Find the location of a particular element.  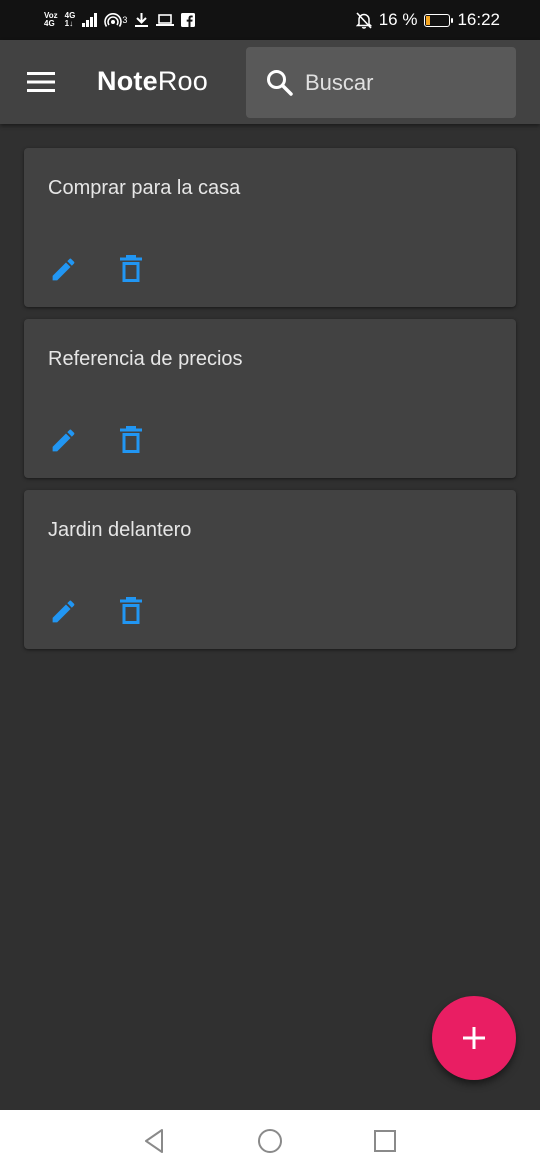

carrier-label: Voz 4G is located at coordinates (51, 20).